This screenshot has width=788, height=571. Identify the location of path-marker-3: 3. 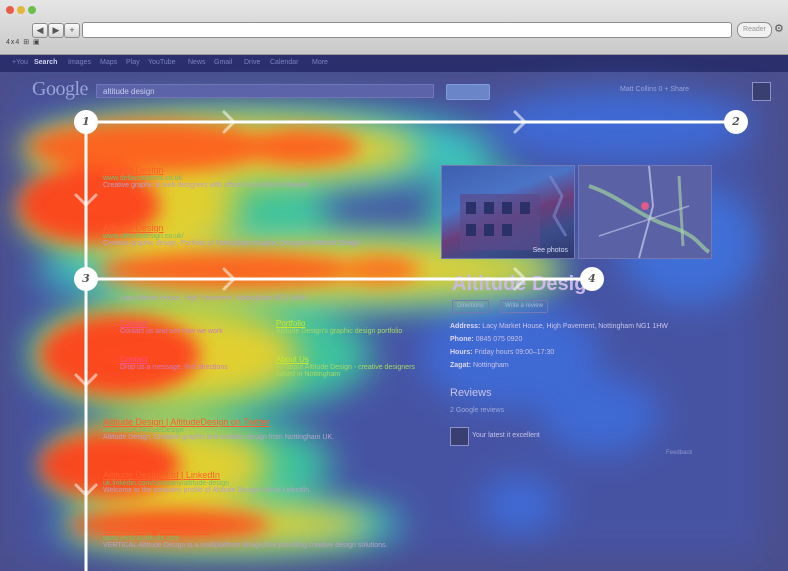
(86, 279).